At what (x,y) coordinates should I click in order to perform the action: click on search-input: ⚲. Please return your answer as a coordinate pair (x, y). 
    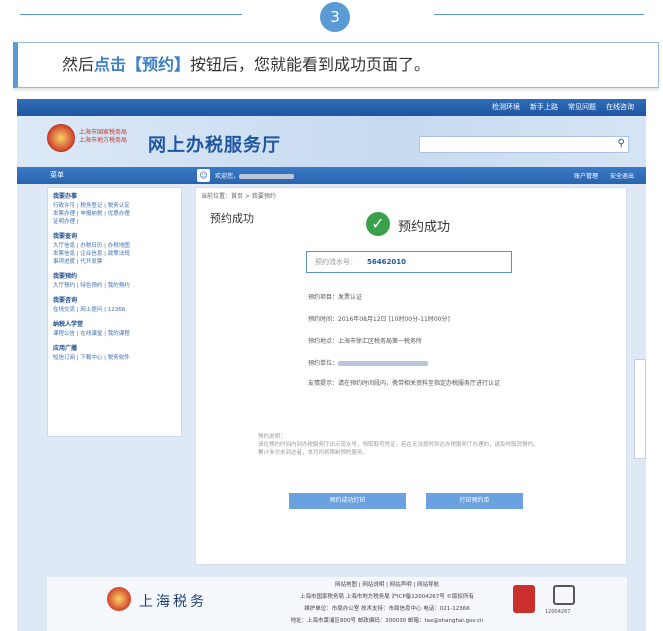
    Looking at the image, I should click on (524, 144).